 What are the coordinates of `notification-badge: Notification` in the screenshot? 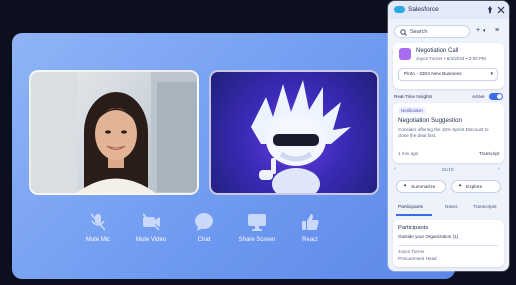 It's located at (412, 110).